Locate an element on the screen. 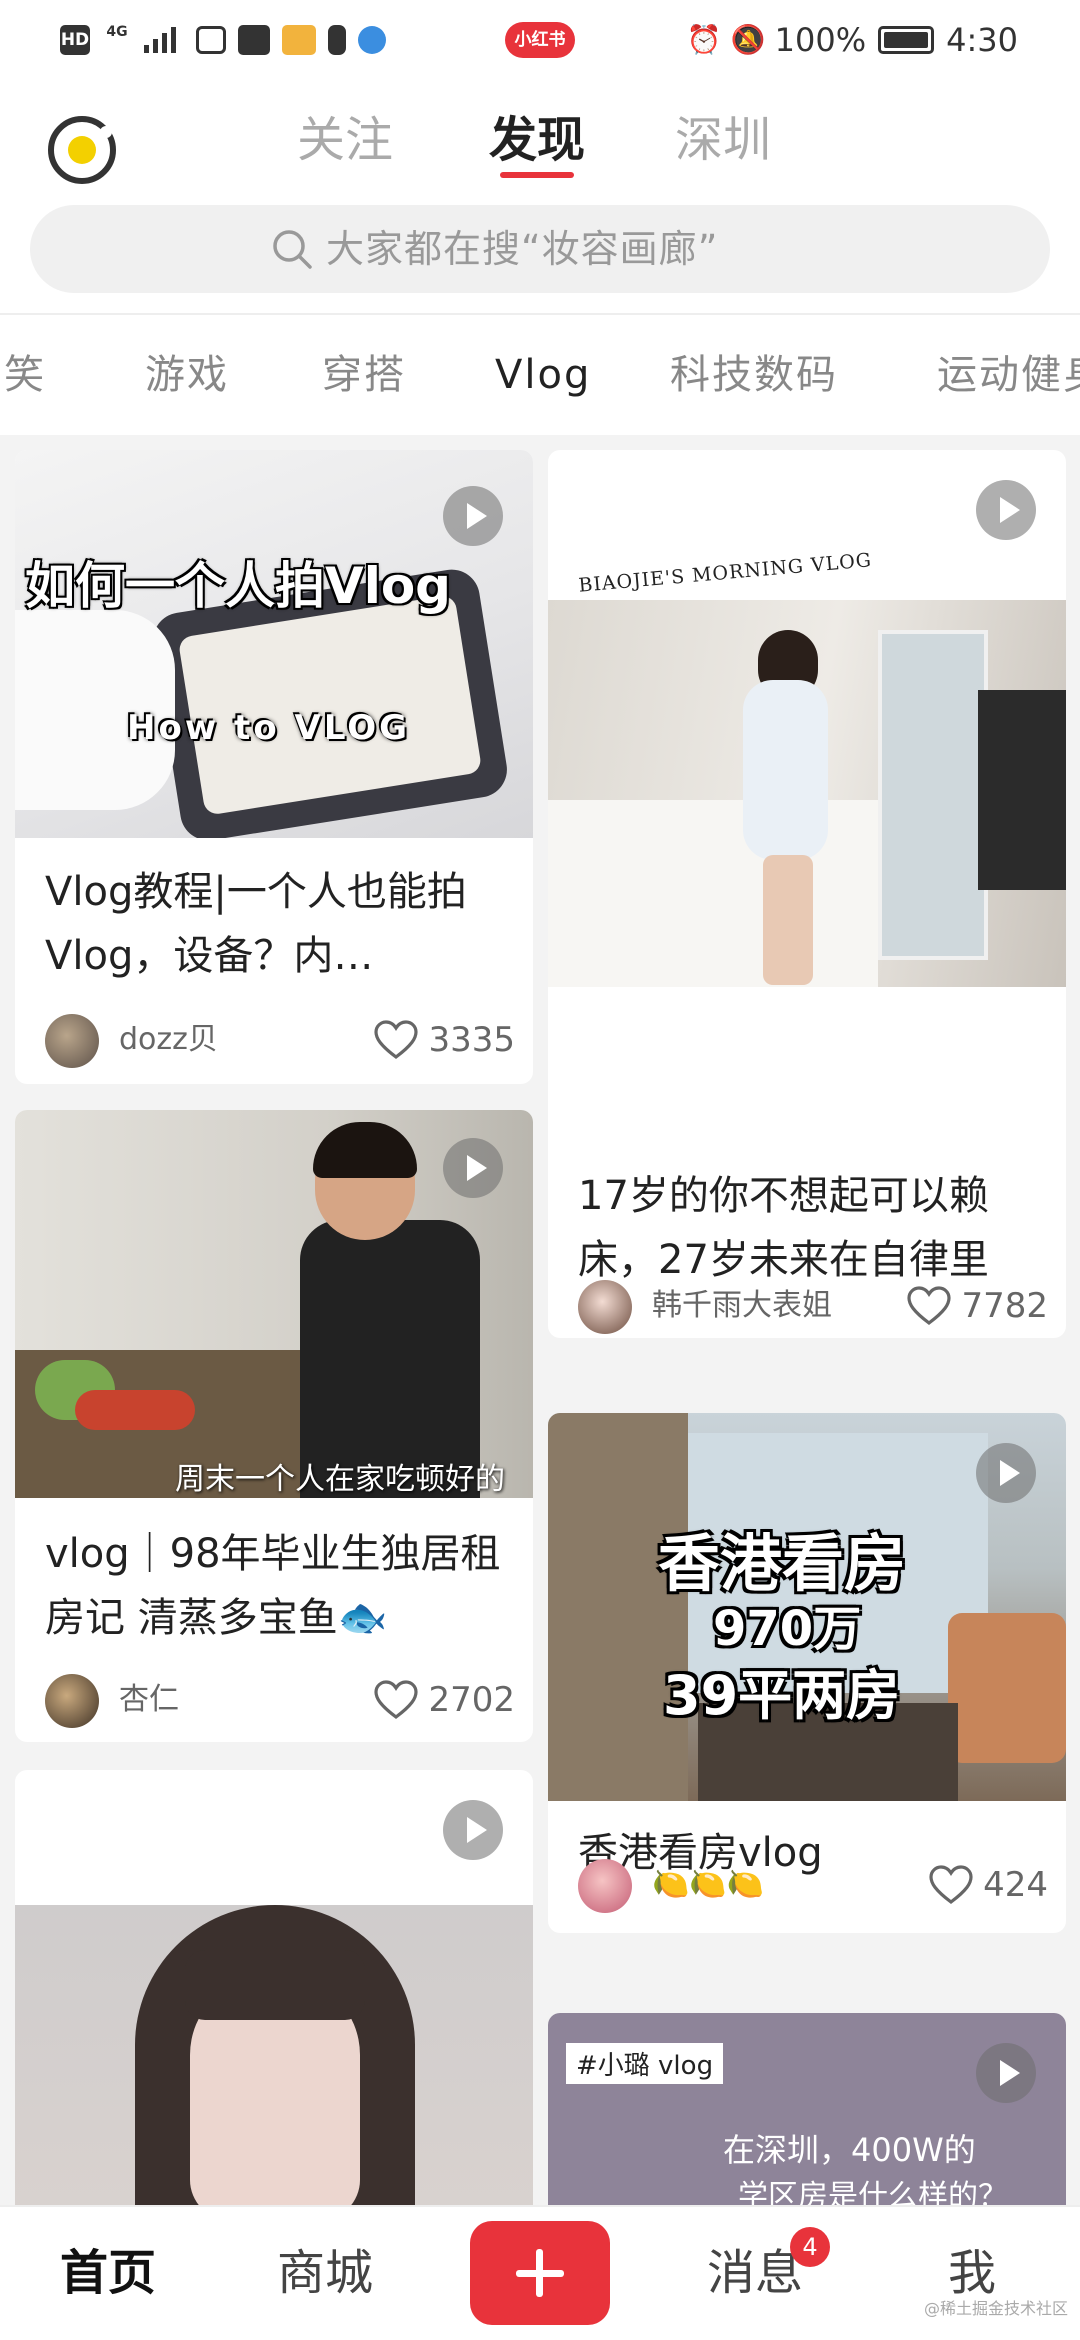 The width and height of the screenshot is (1080, 2340). author-name: 🍋🍋🍋 is located at coordinates (708, 1885).